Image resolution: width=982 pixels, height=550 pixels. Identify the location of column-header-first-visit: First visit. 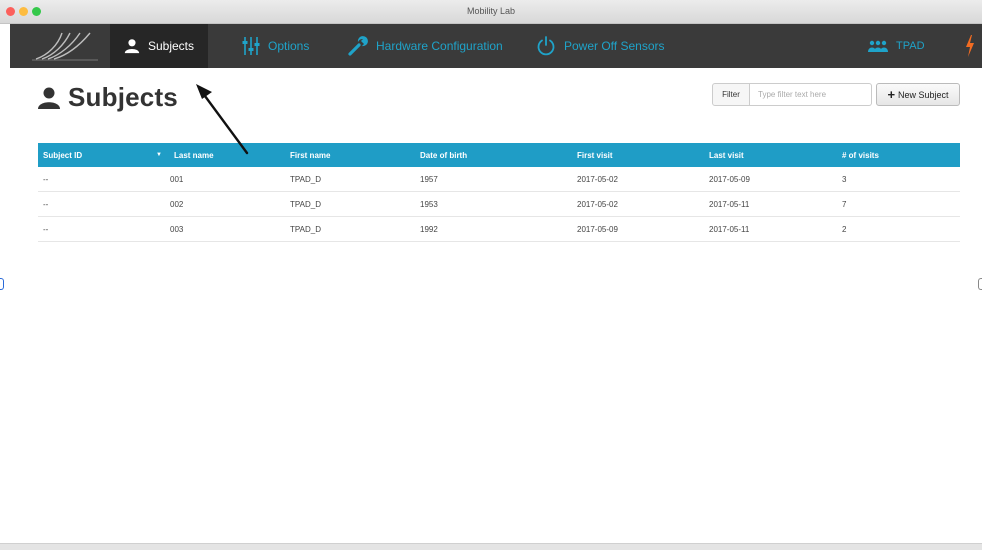
(626, 155).